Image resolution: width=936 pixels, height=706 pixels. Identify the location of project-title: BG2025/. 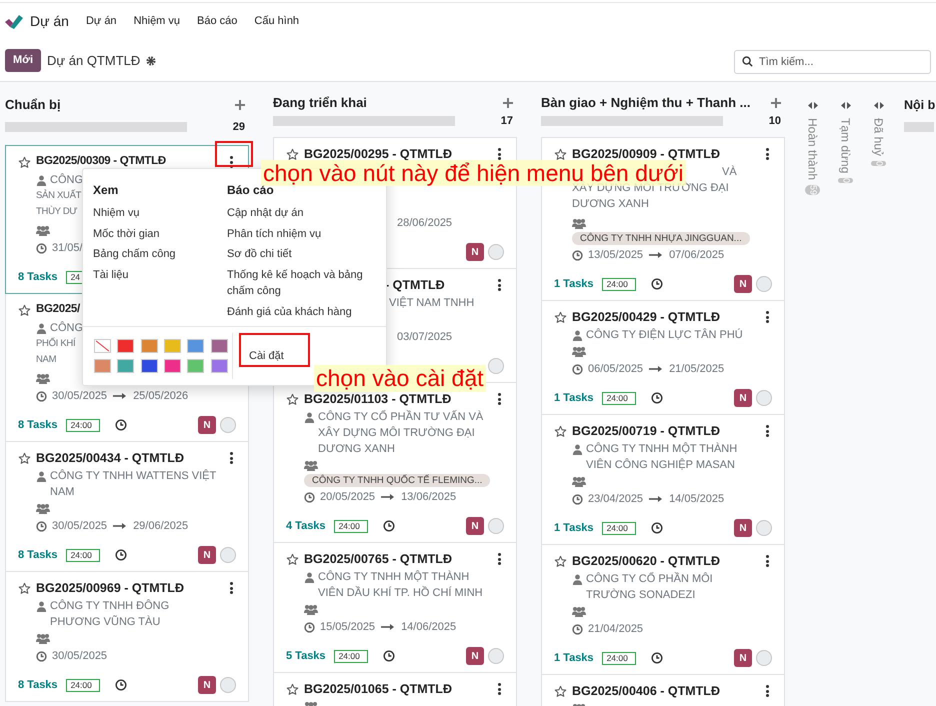
(58, 310).